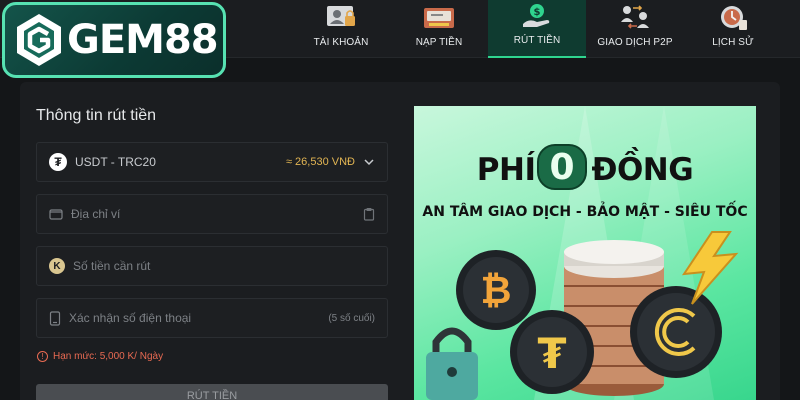 The image size is (800, 400). What do you see at coordinates (143, 40) in the screenshot?
I see `brand-name: GEM88` at bounding box center [143, 40].